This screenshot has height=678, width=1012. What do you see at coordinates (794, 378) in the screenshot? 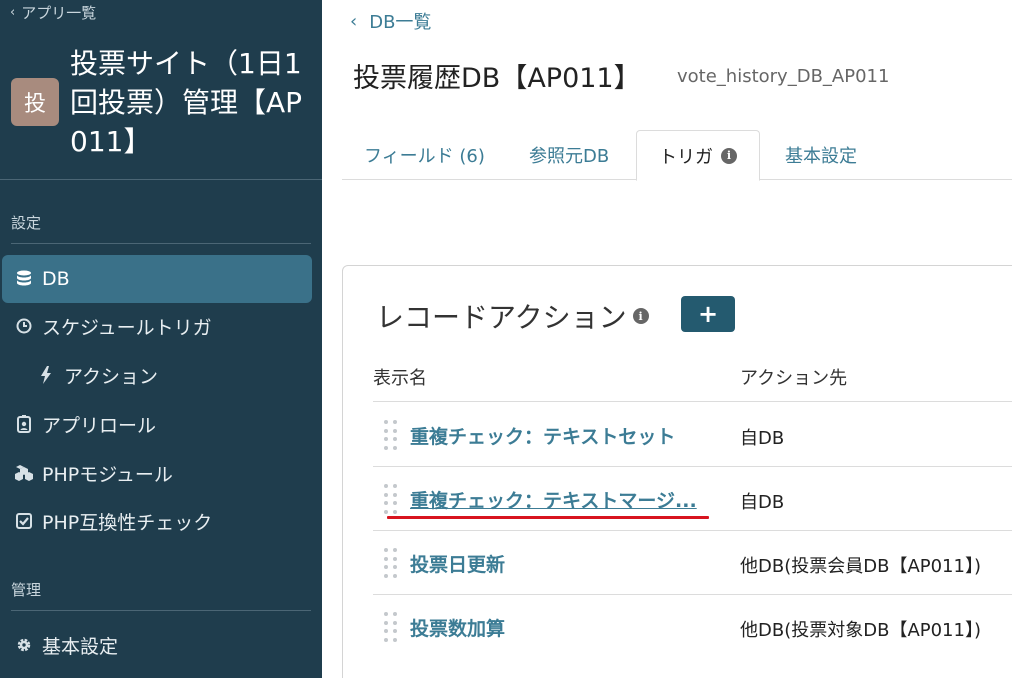
I see `column-header-action-target: アクション先` at bounding box center [794, 378].